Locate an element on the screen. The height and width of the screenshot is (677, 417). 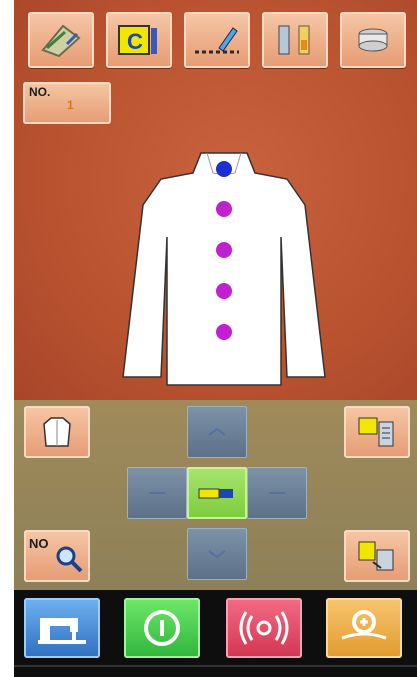
arrow-left-icon is located at coordinates (157, 493).